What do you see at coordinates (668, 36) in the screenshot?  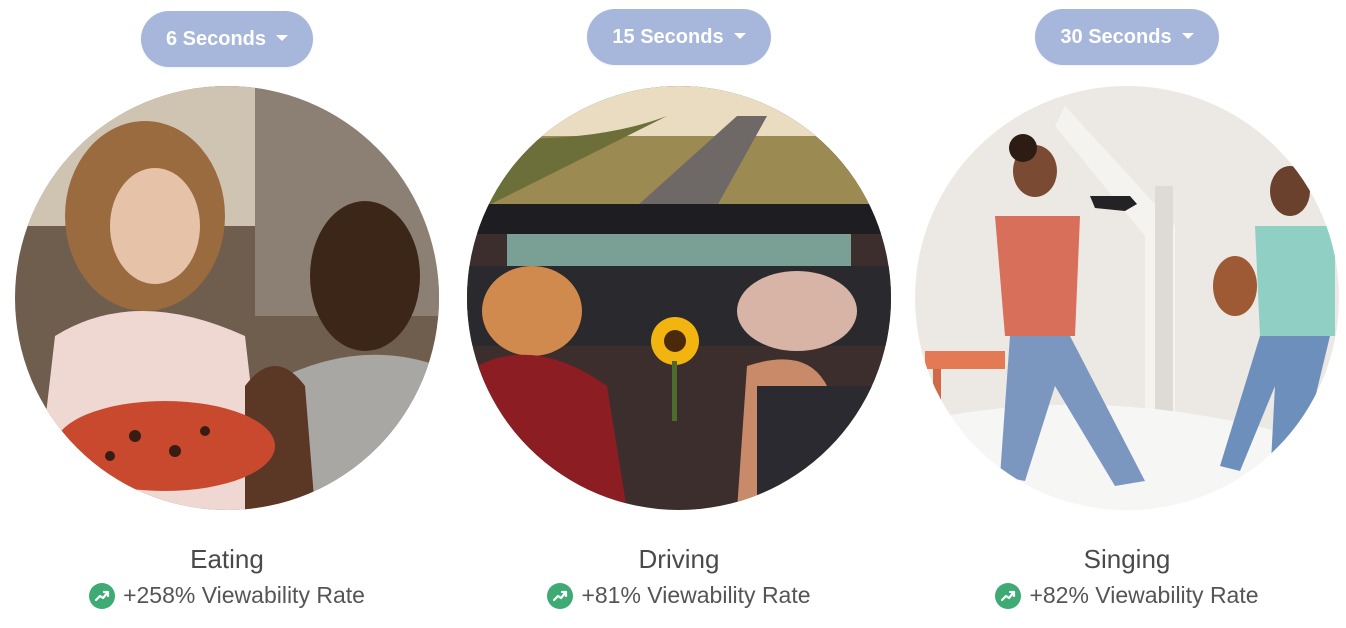 I see `duration-label: 15 Seconds` at bounding box center [668, 36].